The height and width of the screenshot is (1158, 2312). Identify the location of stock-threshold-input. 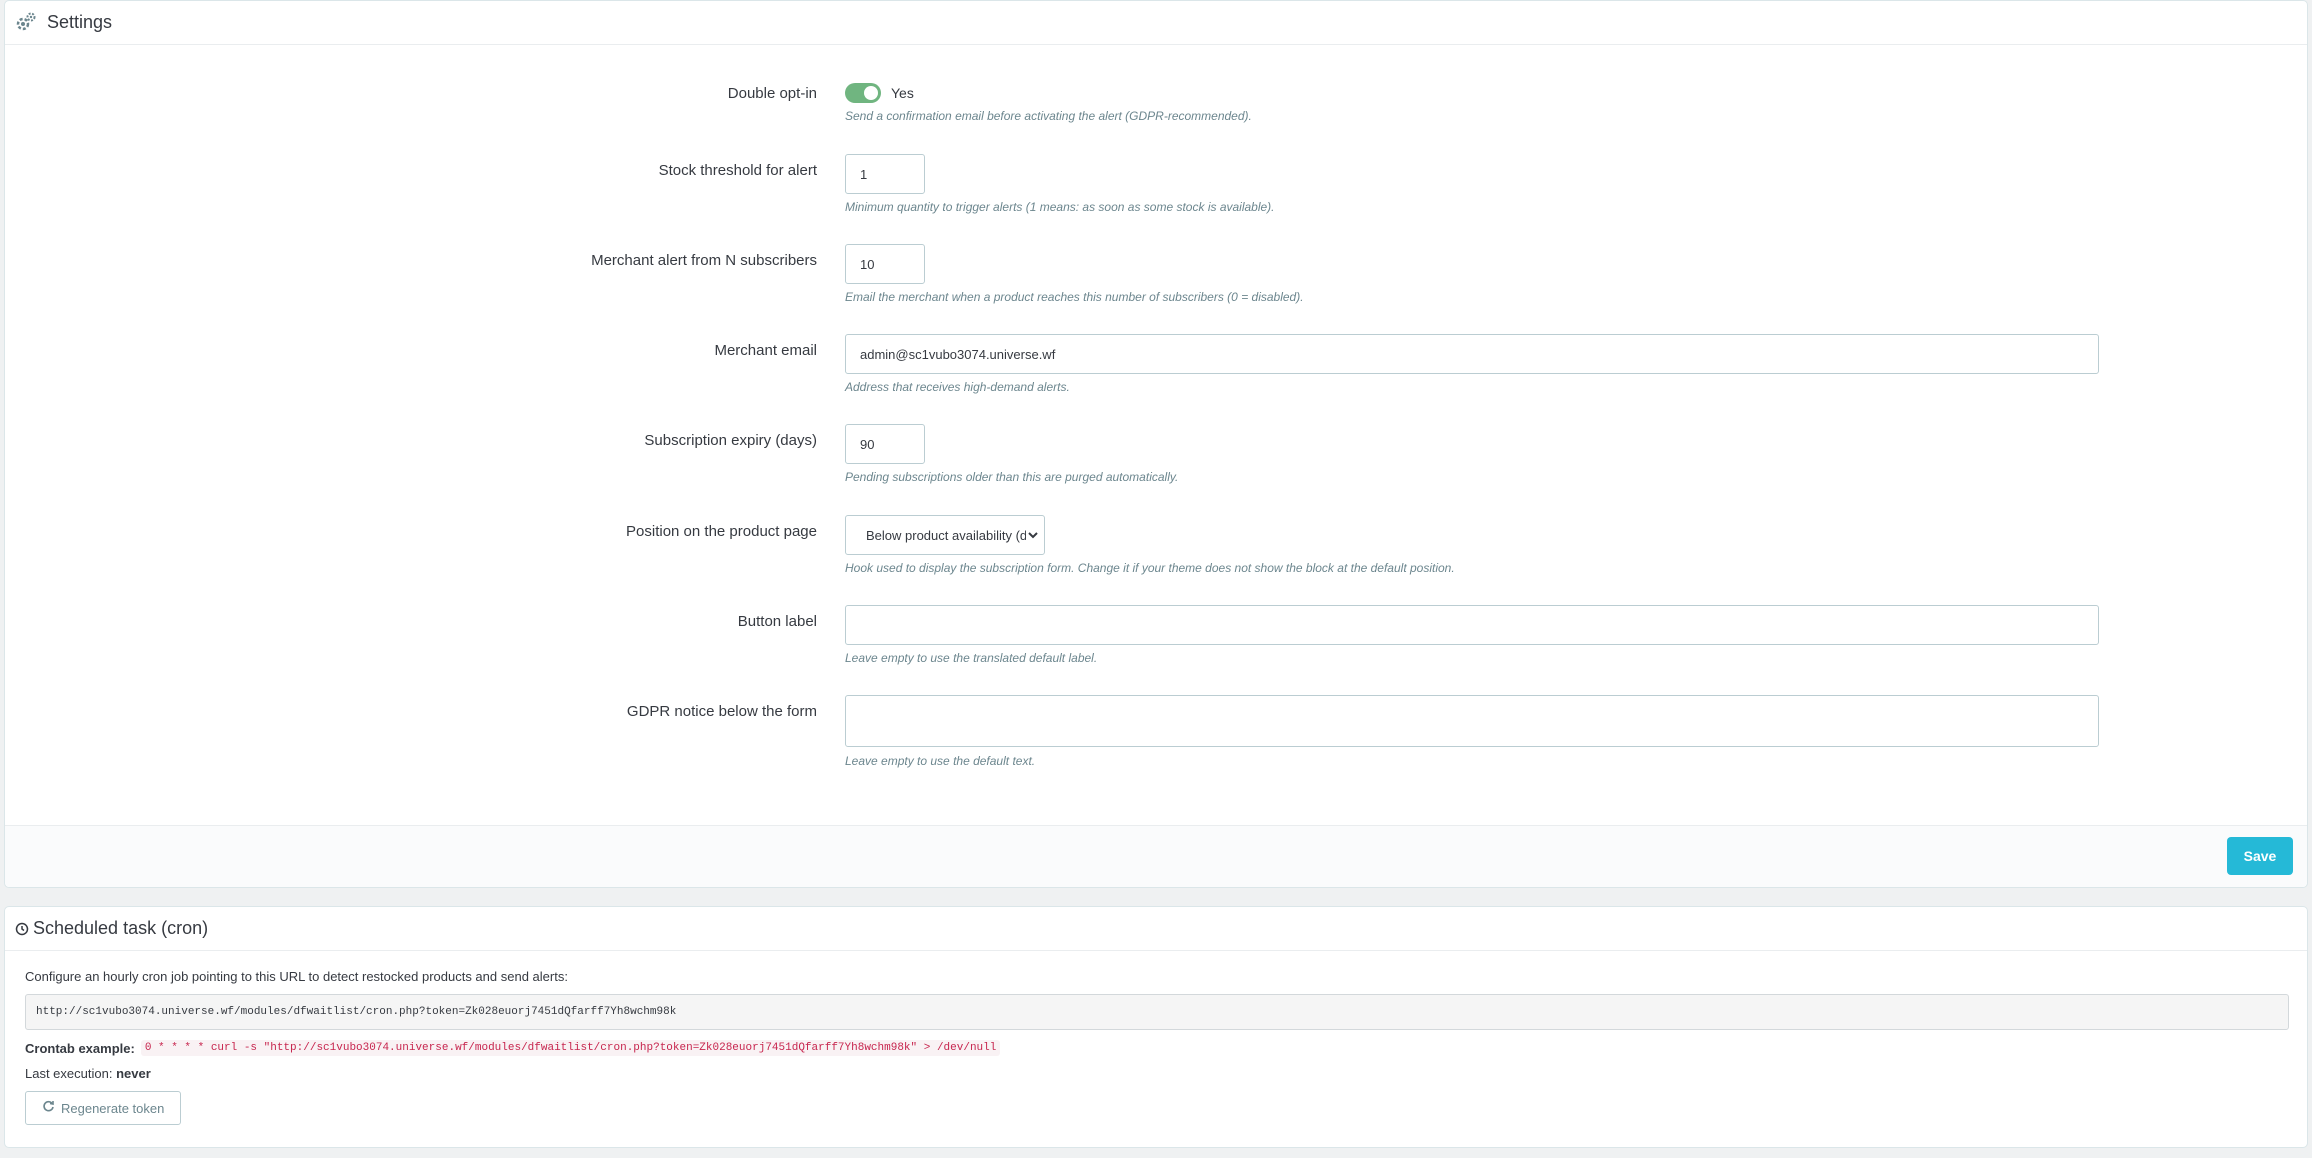
(885, 174).